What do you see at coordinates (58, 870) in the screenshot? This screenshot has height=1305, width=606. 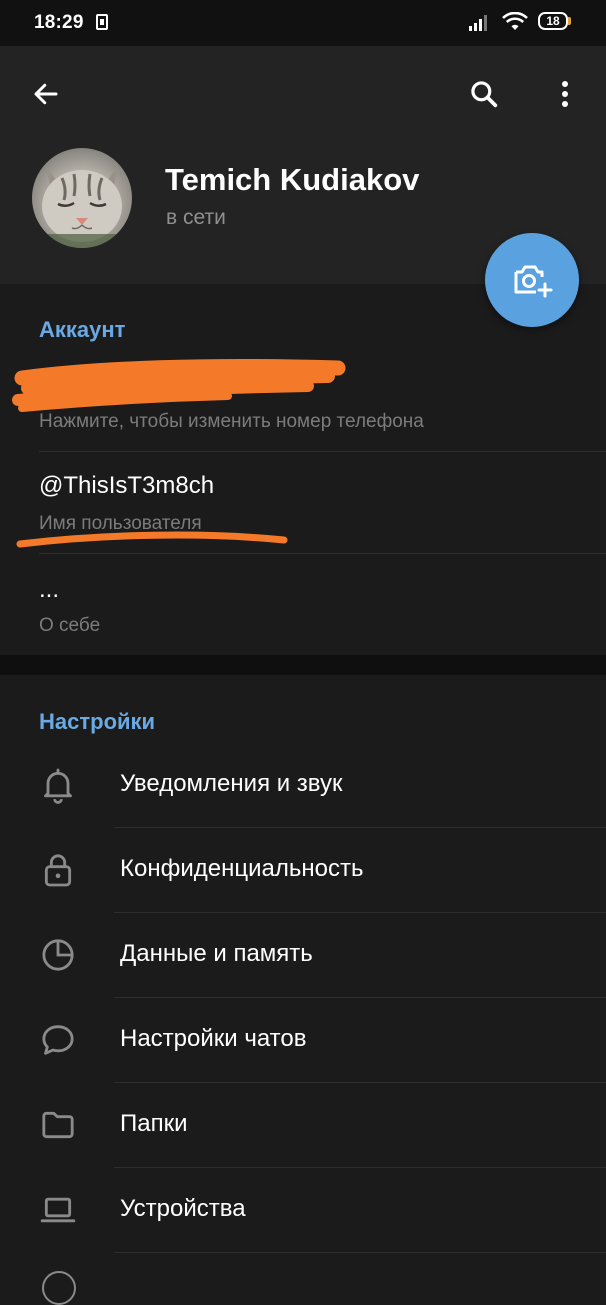 I see `lock-icon` at bounding box center [58, 870].